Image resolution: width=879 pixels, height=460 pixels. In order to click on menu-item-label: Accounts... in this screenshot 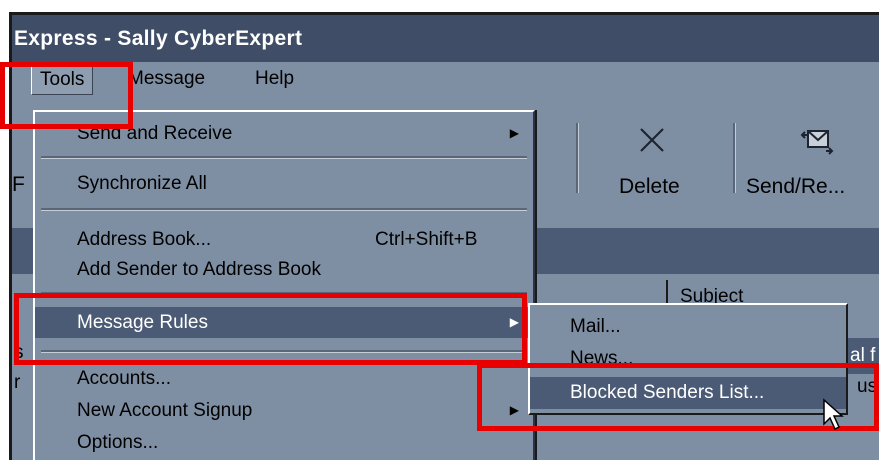, I will do `click(124, 378)`.